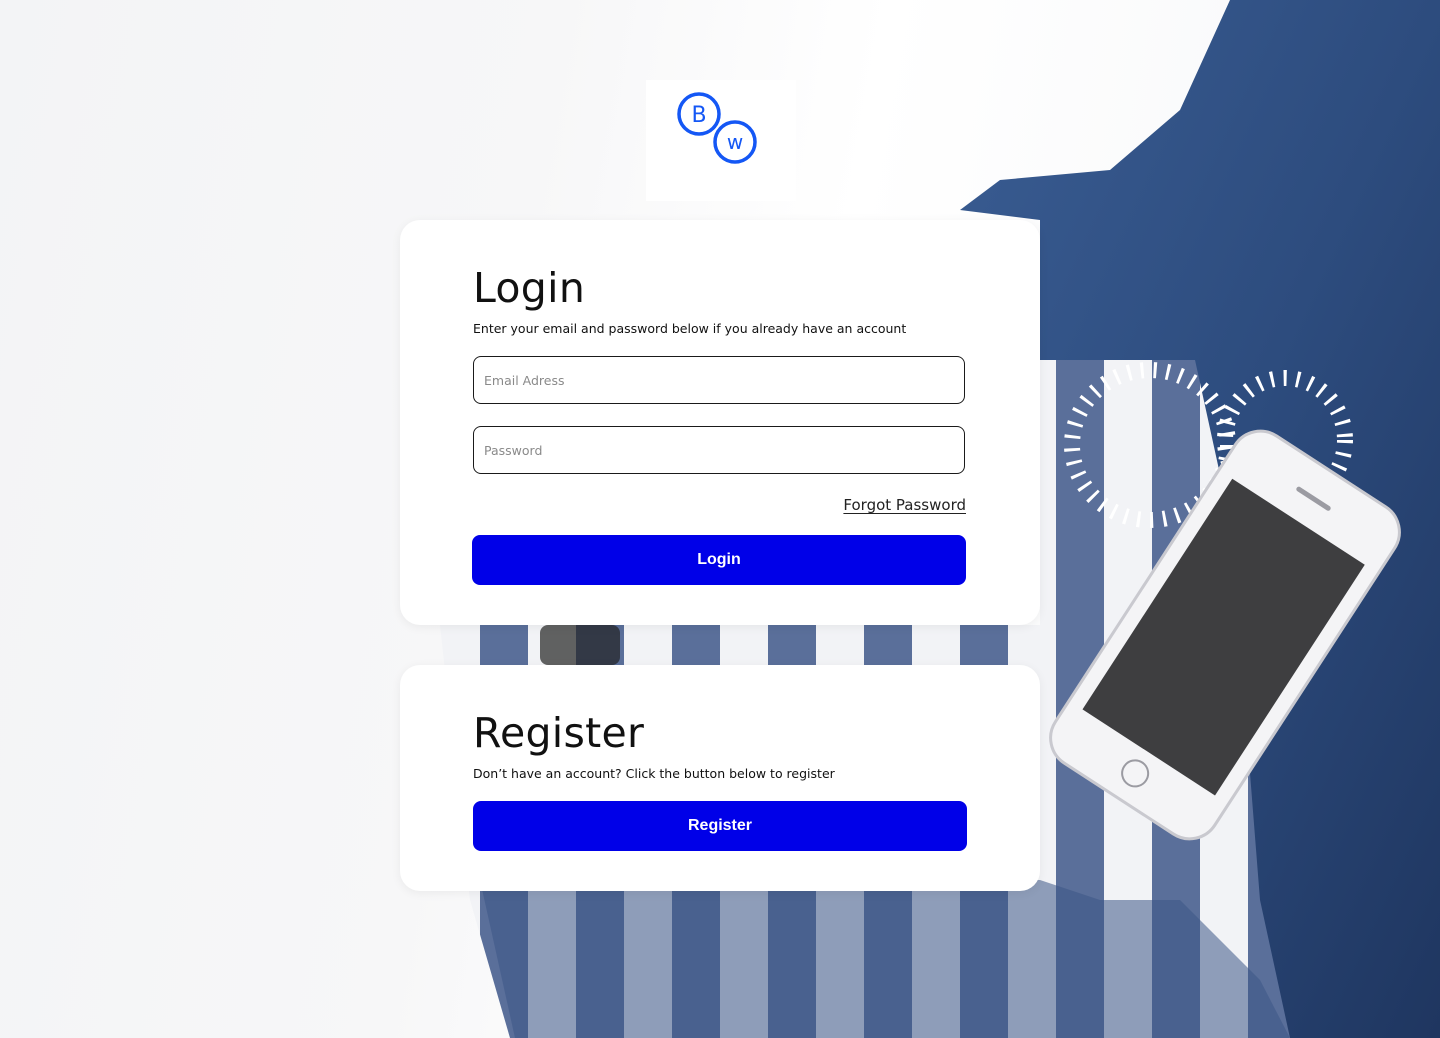 This screenshot has height=1038, width=1440. Describe the element at coordinates (904, 505) in the screenshot. I see `forgot-password-link: Forgot Password` at that location.